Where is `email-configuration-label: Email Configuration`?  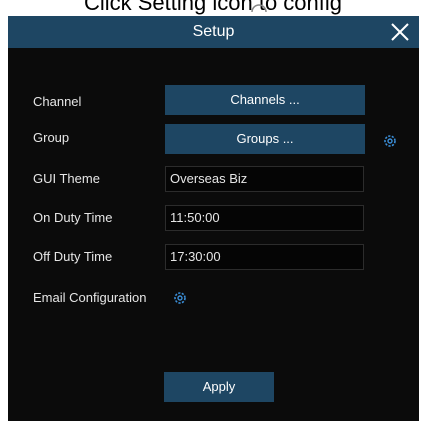 email-configuration-label: Email Configuration is located at coordinates (90, 297).